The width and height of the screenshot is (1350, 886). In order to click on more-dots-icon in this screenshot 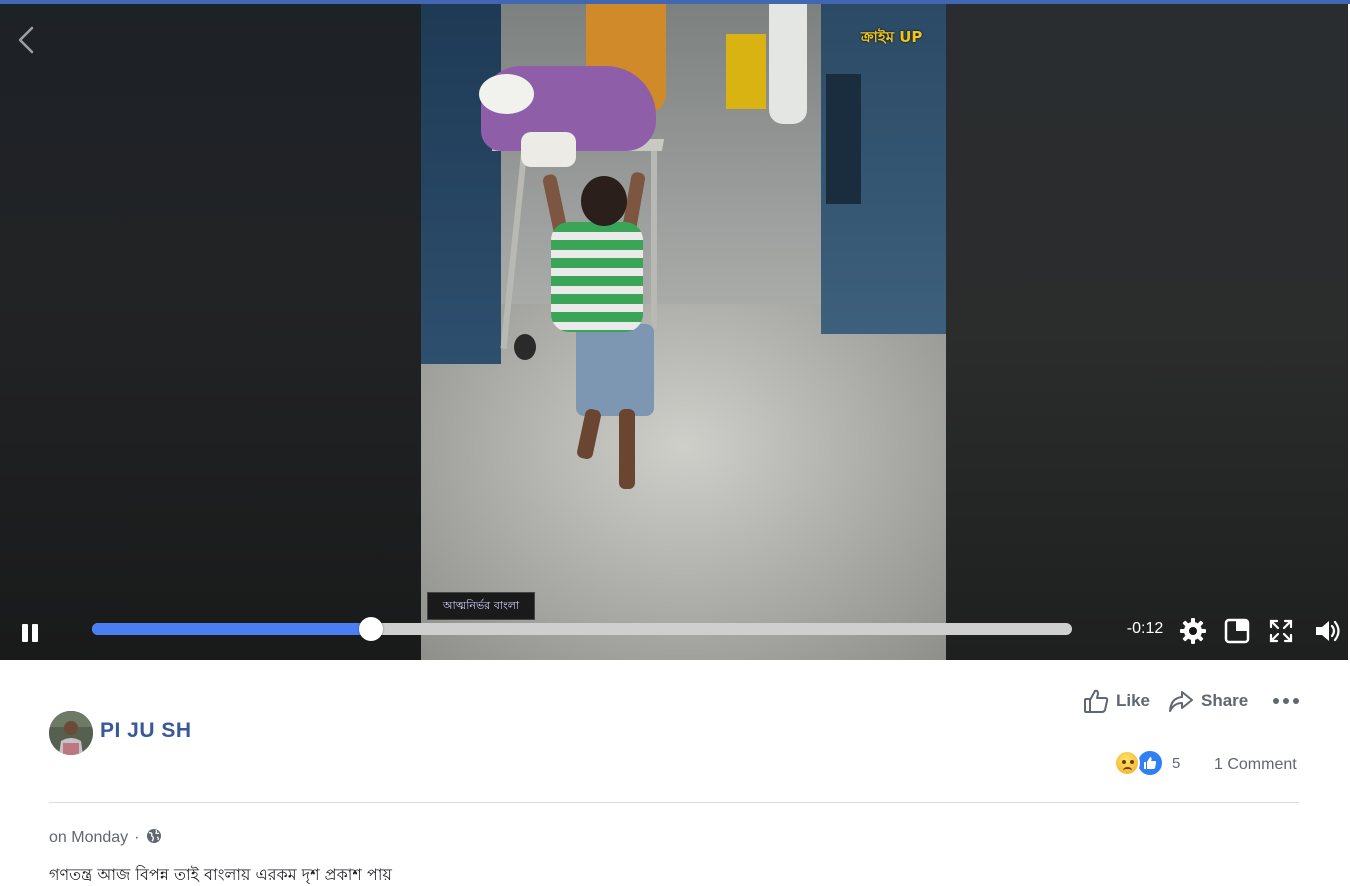, I will do `click(1286, 701)`.